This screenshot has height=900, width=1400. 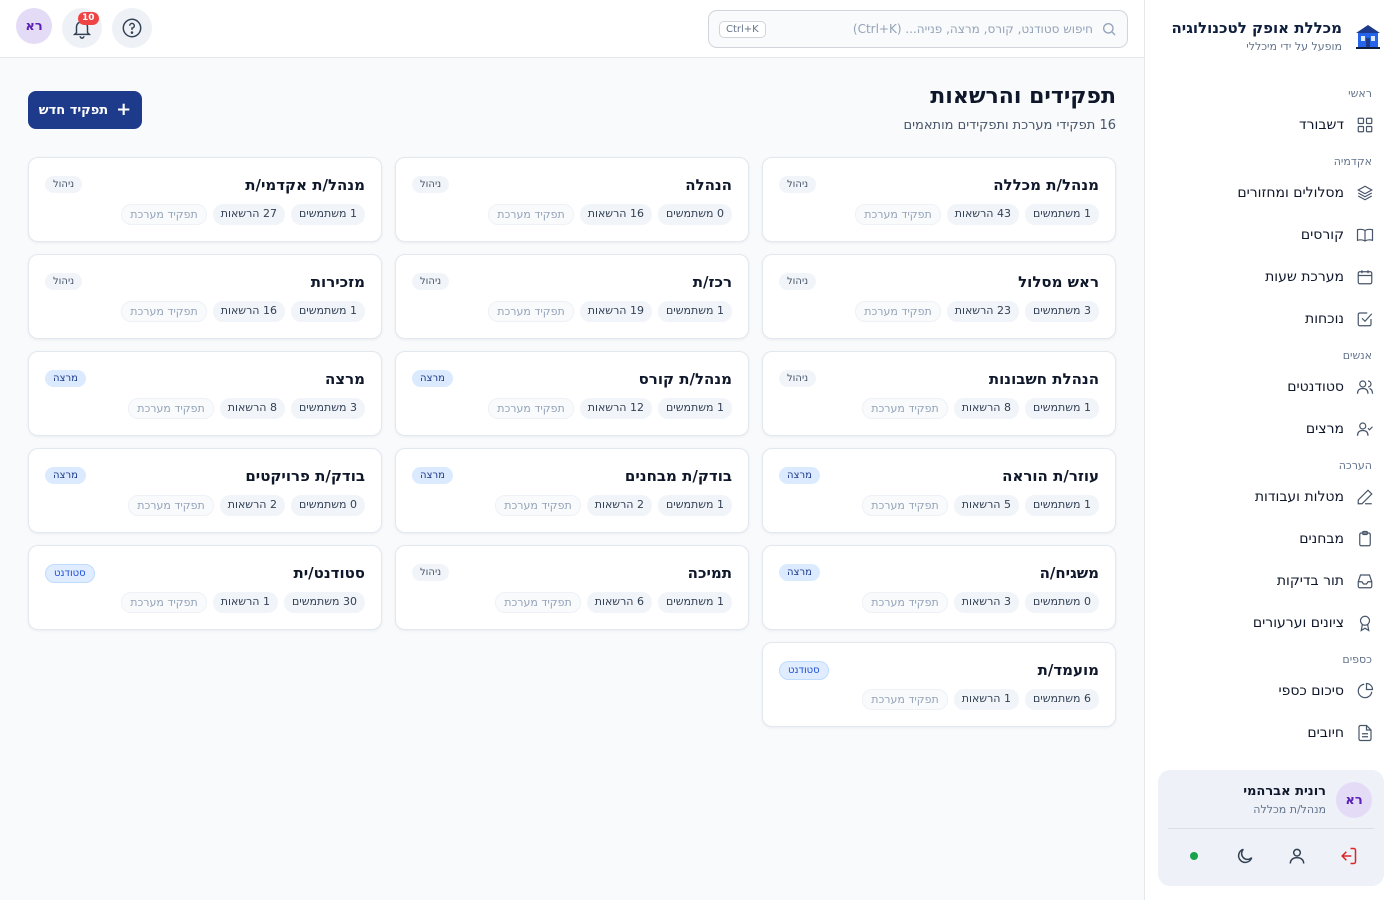 What do you see at coordinates (1365, 235) in the screenshot?
I see `book-open-icon` at bounding box center [1365, 235].